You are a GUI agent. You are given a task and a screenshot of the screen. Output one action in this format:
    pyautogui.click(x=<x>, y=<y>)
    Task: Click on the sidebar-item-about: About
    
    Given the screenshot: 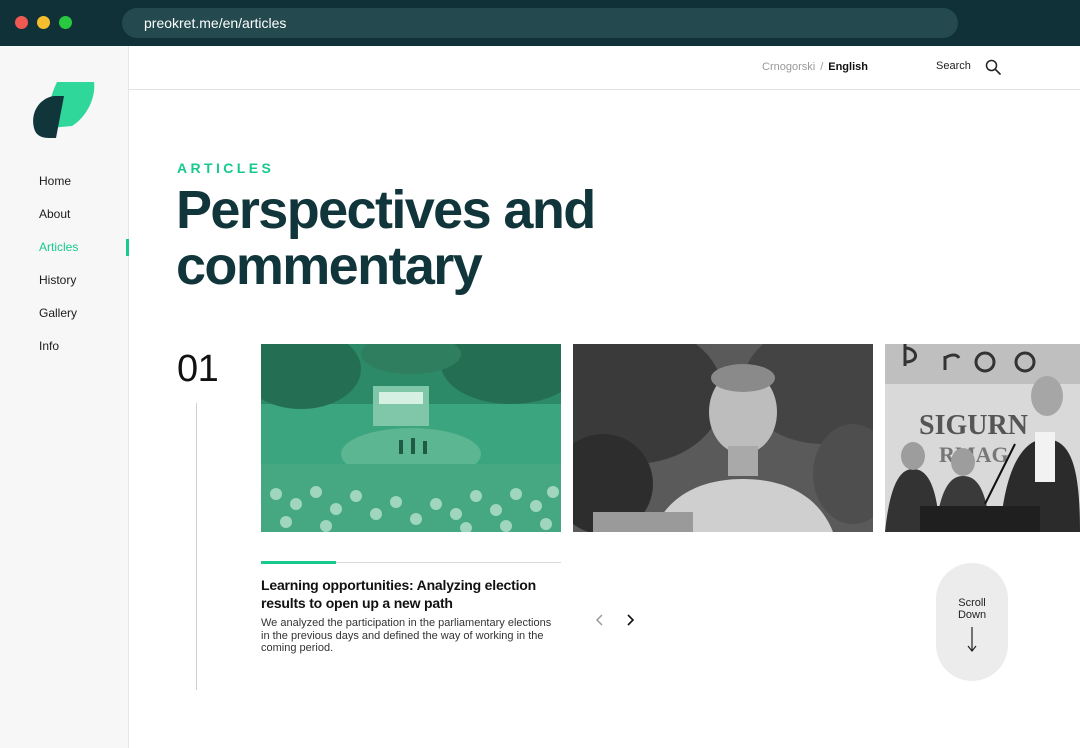 What is the action you would take?
    pyautogui.click(x=64, y=221)
    